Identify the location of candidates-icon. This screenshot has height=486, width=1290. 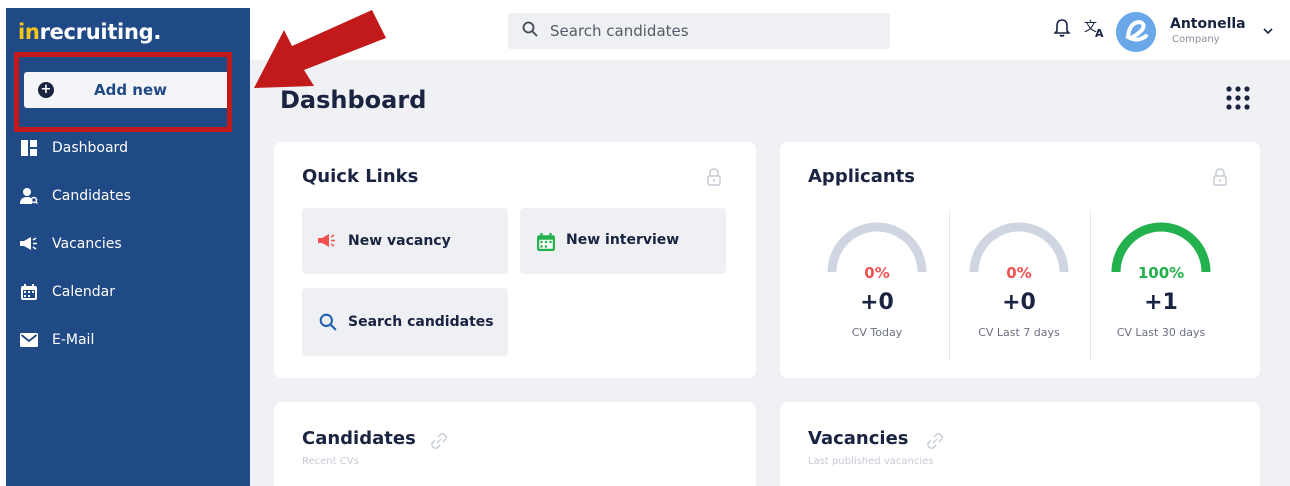
(29, 196).